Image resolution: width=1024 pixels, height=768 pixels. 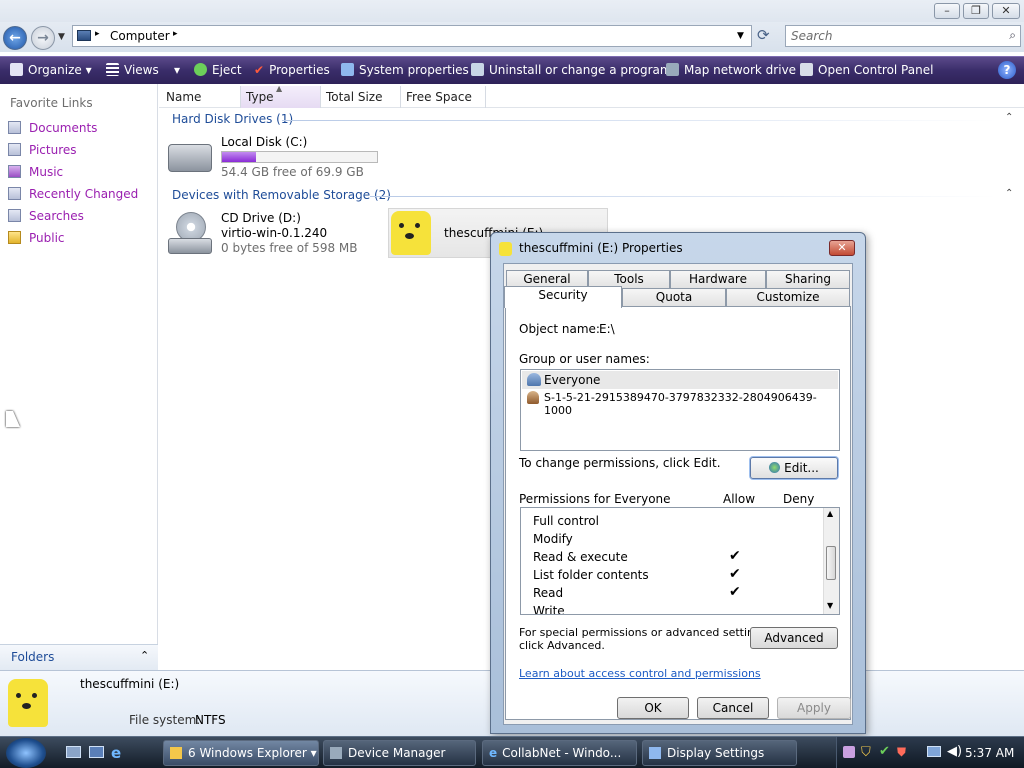 What do you see at coordinates (739, 499) in the screenshot?
I see `allow-header: Allow` at bounding box center [739, 499].